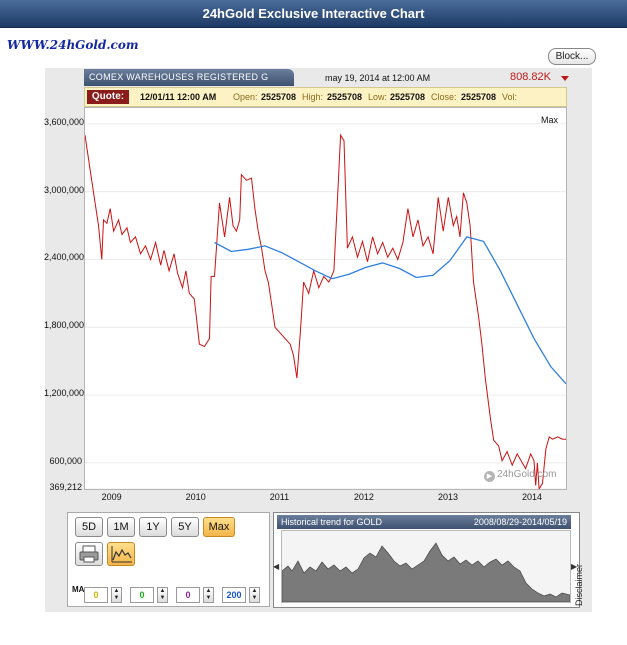 This screenshot has width=627, height=645. Describe the element at coordinates (96, 595) in the screenshot. I see `ma-input-1: 0` at that location.